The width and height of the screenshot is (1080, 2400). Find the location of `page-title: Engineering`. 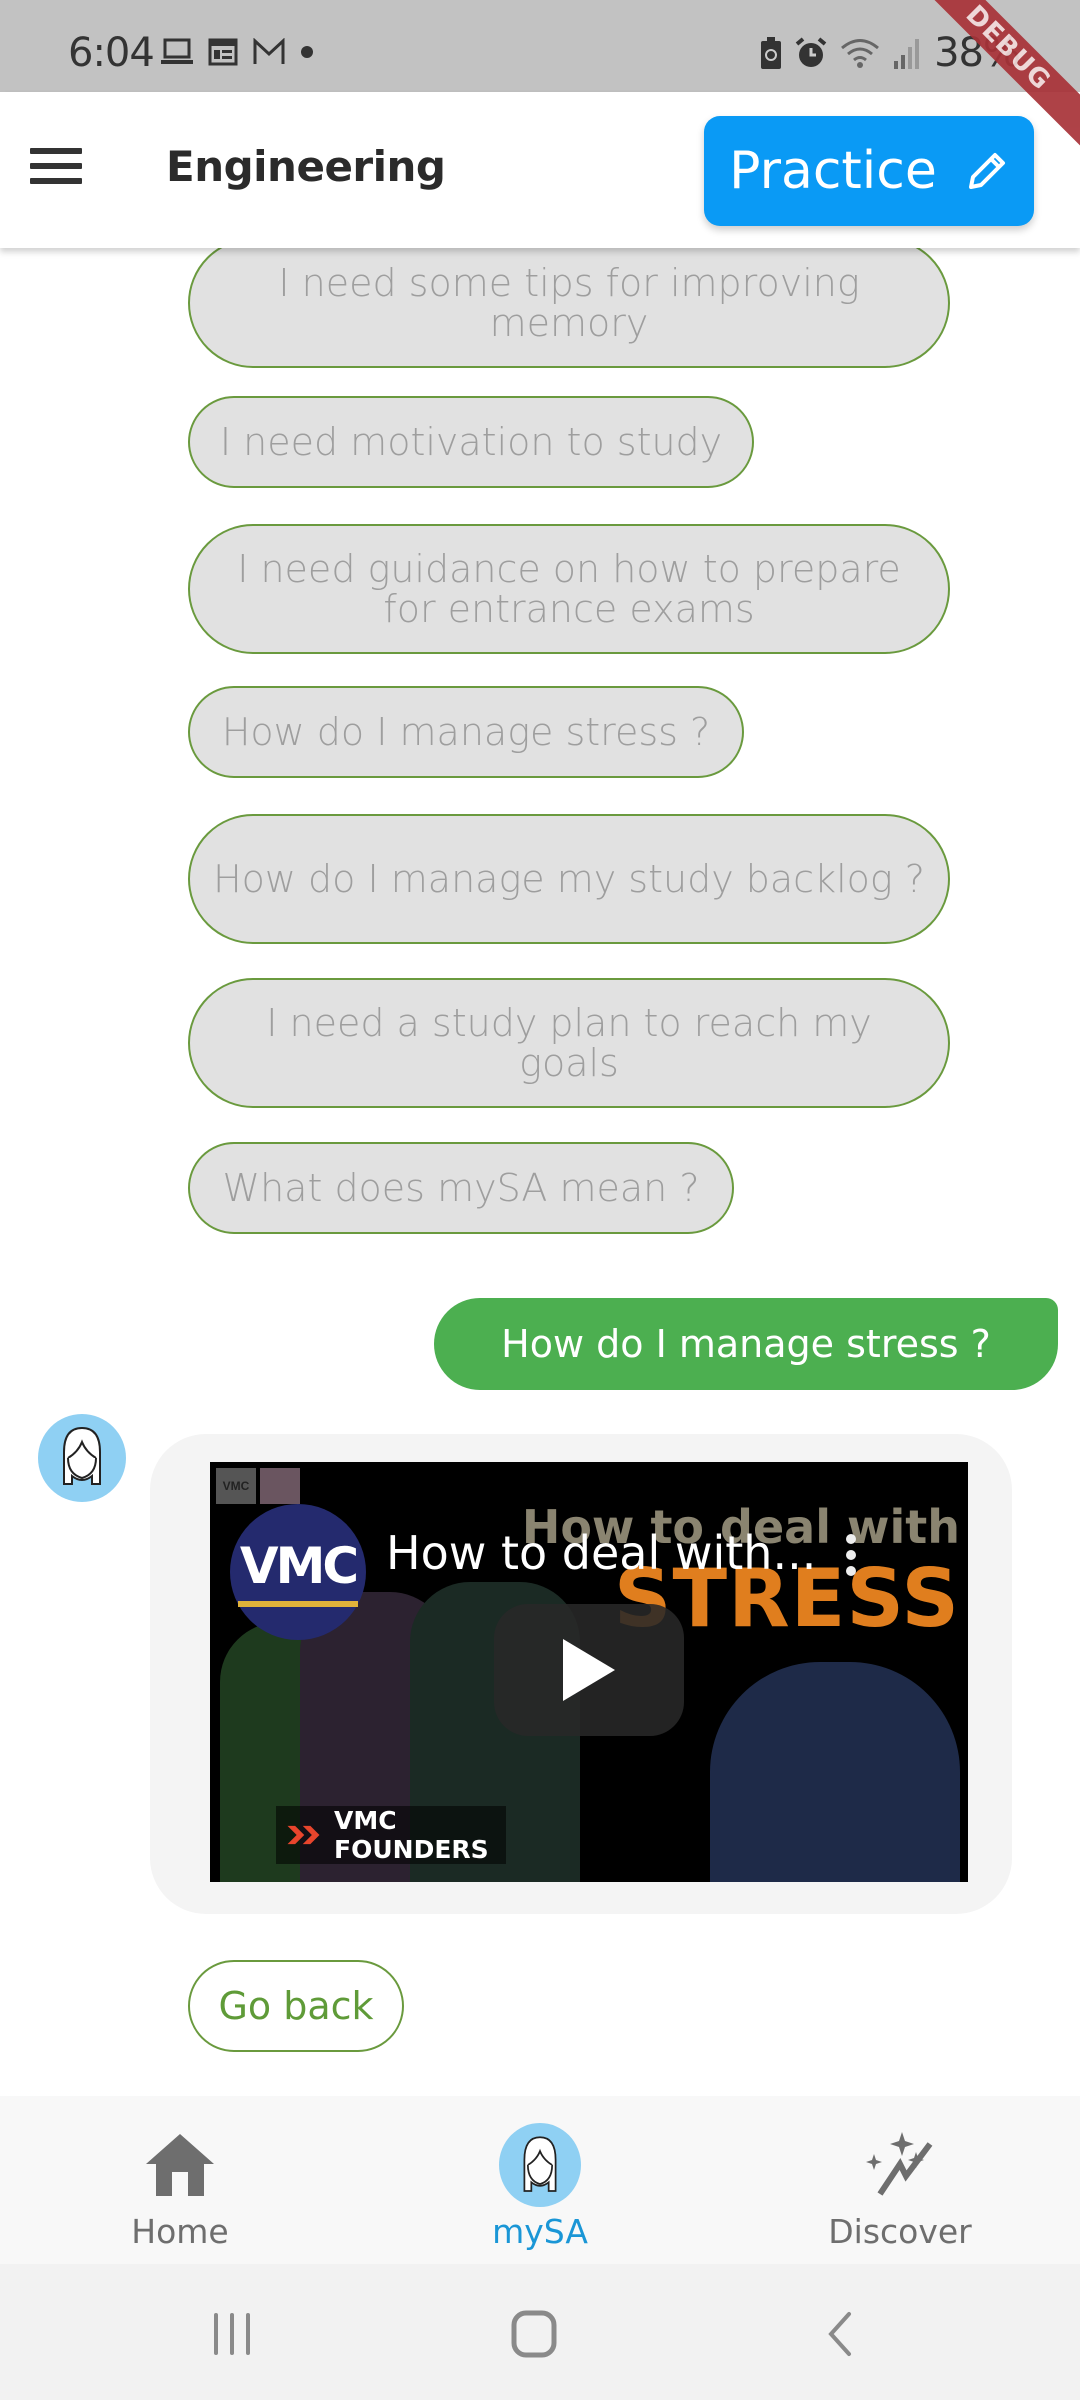

page-title: Engineering is located at coordinates (306, 166).